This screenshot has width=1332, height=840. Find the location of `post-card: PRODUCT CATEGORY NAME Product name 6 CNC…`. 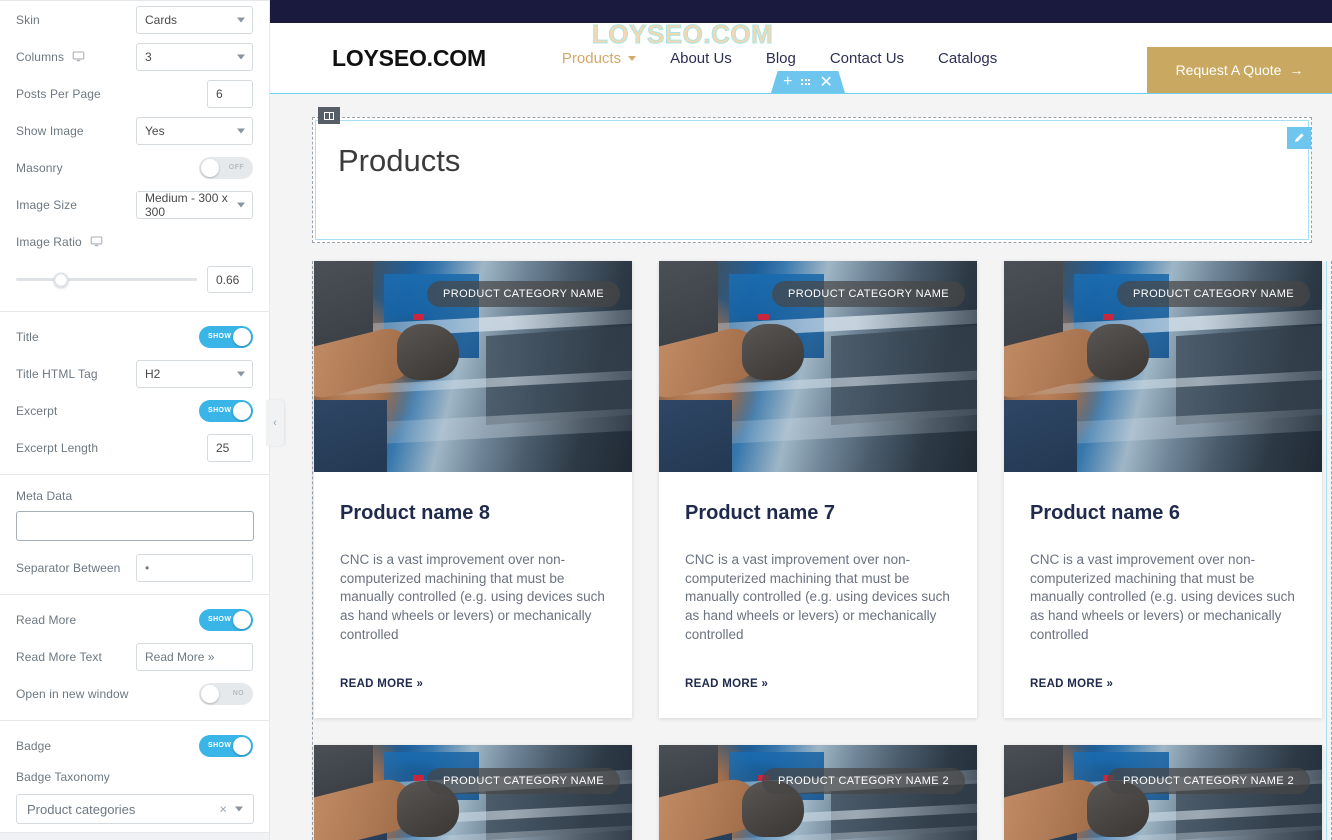

post-card: PRODUCT CATEGORY NAME Product name 6 CNC… is located at coordinates (1163, 490).